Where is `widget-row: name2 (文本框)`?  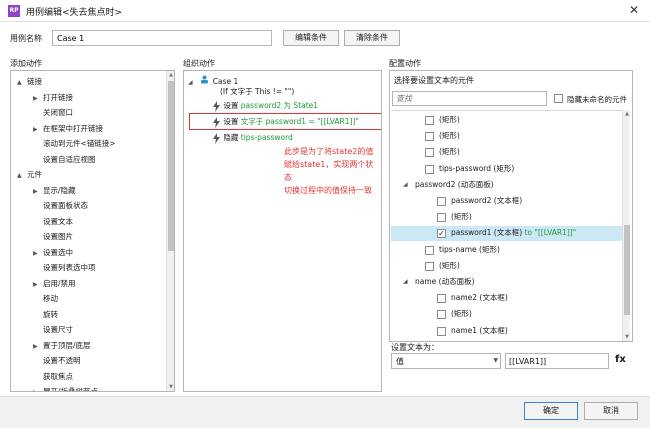 widget-row: name2 (文本框) is located at coordinates (506, 298).